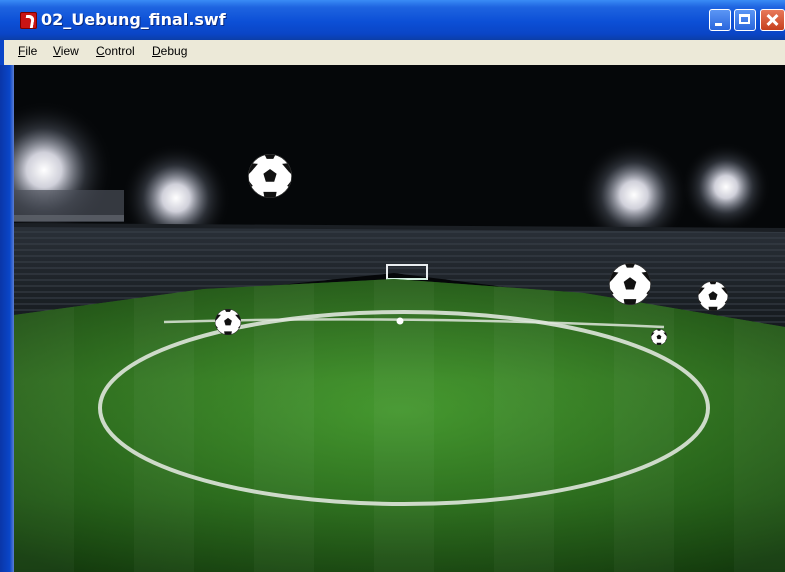  Describe the element at coordinates (28, 20) in the screenshot. I see `flash-player-icon` at that location.